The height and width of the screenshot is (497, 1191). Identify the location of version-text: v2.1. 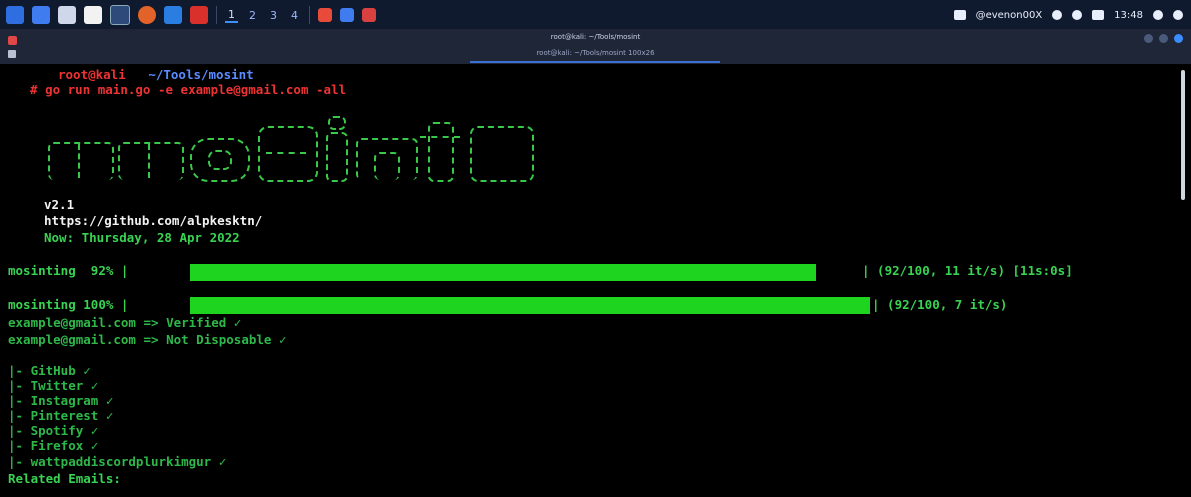
(59, 204).